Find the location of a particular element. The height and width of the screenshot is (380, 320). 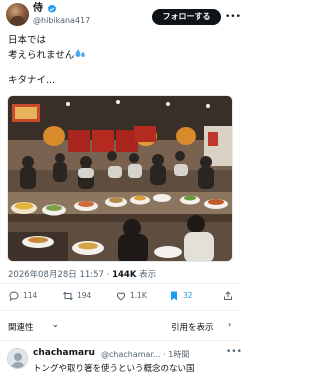

repost-icon is located at coordinates (68, 296).